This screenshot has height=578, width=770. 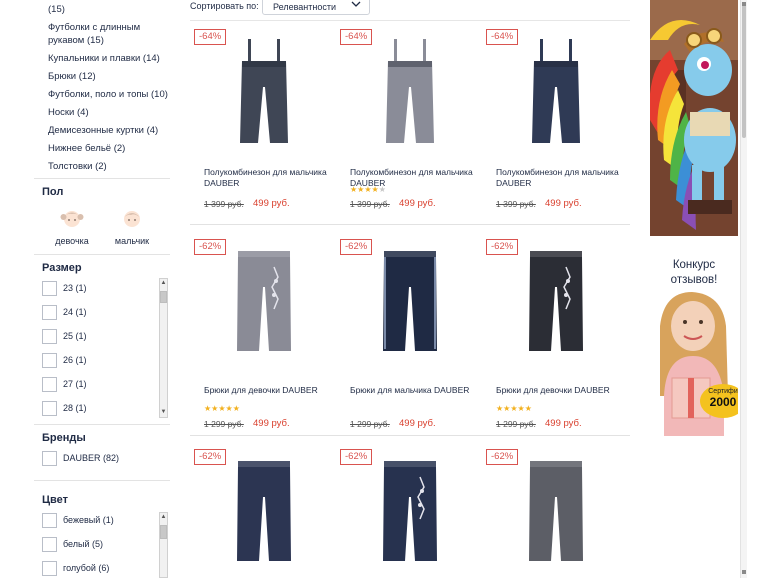 I want to click on brand-filter-list: DAUBER (82), so click(x=106, y=459).